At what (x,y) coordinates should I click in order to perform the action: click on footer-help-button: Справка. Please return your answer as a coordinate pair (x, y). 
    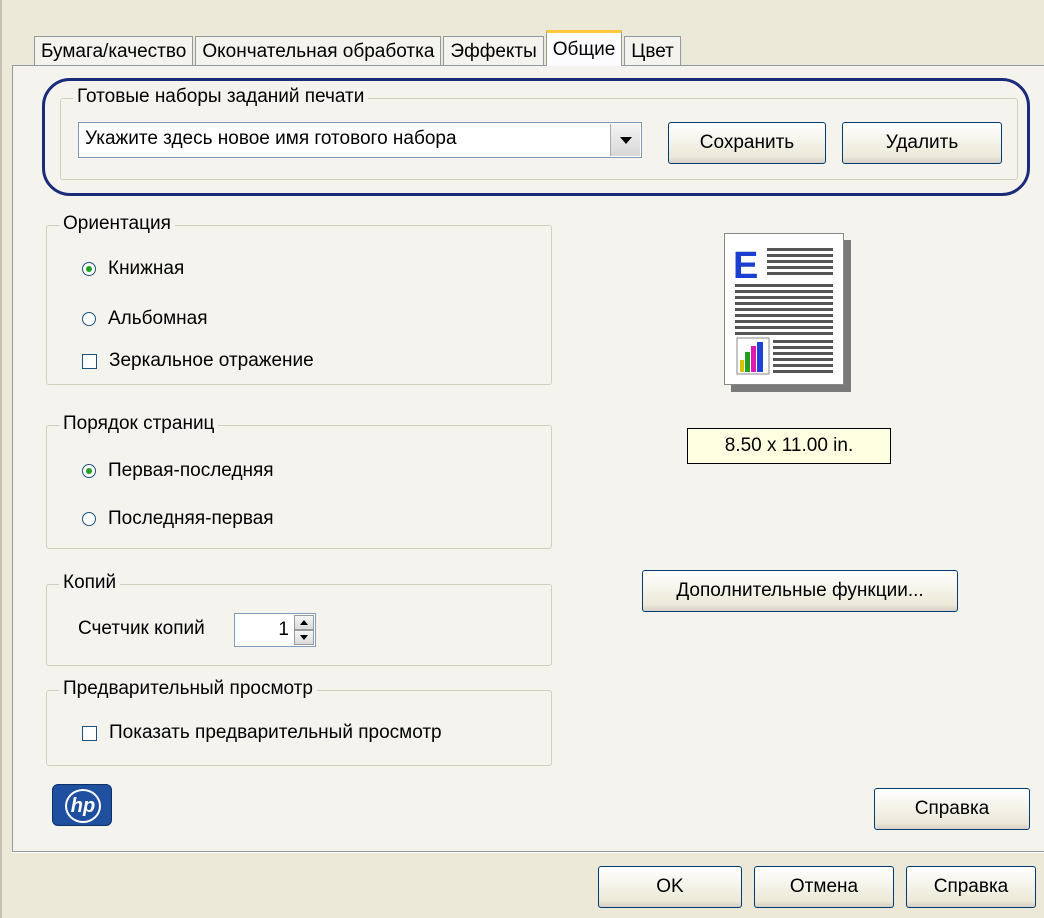
    Looking at the image, I should click on (971, 887).